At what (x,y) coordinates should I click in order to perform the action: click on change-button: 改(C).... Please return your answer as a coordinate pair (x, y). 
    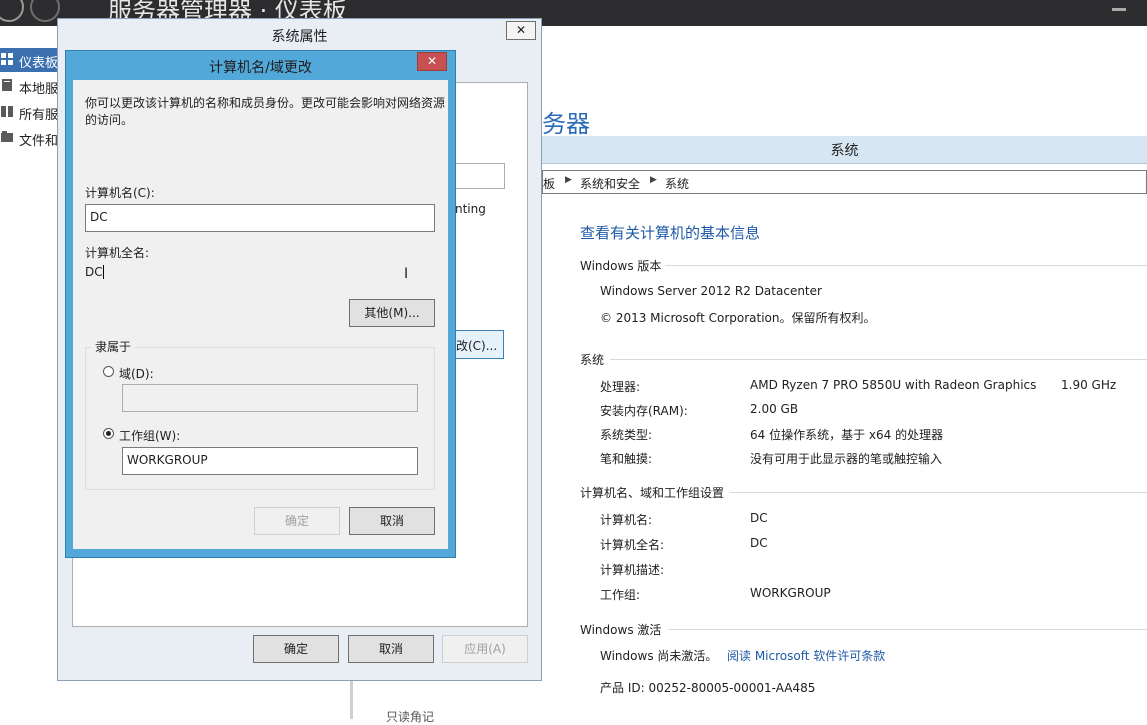
    Looking at the image, I should click on (479, 344).